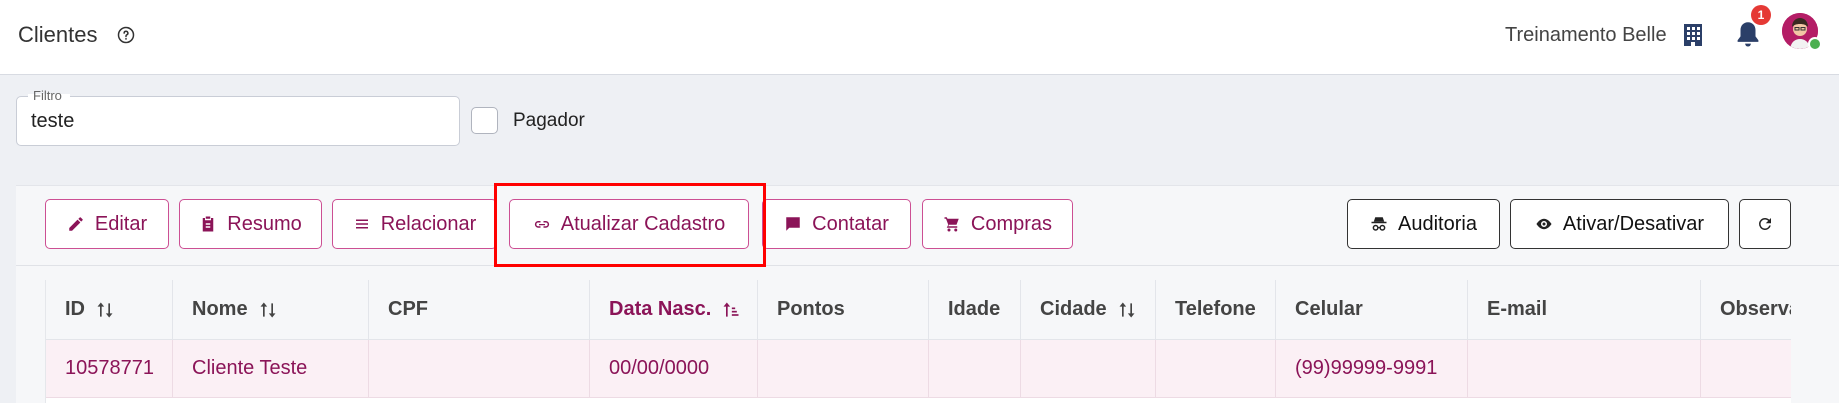 This screenshot has width=1839, height=403. Describe the element at coordinates (58, 34) in the screenshot. I see `page-title: Clientes` at that location.